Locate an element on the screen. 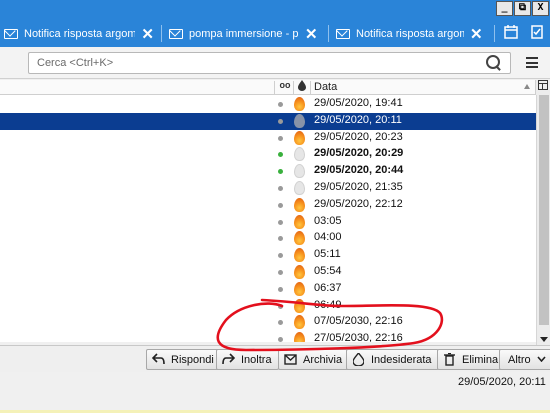 This screenshot has width=550, height=413. message-row: 04:00 is located at coordinates (268, 238).